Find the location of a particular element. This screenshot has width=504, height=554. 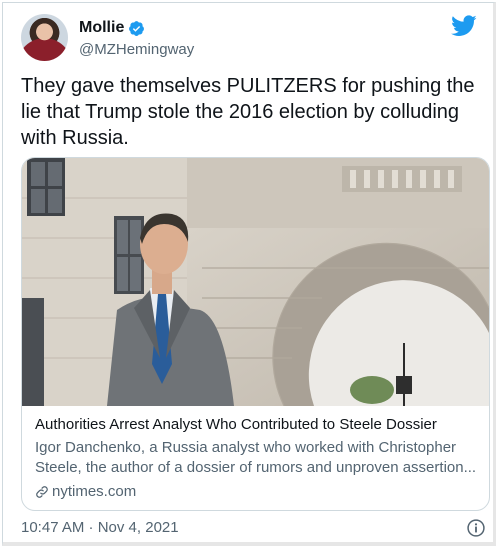

author-name: Mollie is located at coordinates (101, 28).